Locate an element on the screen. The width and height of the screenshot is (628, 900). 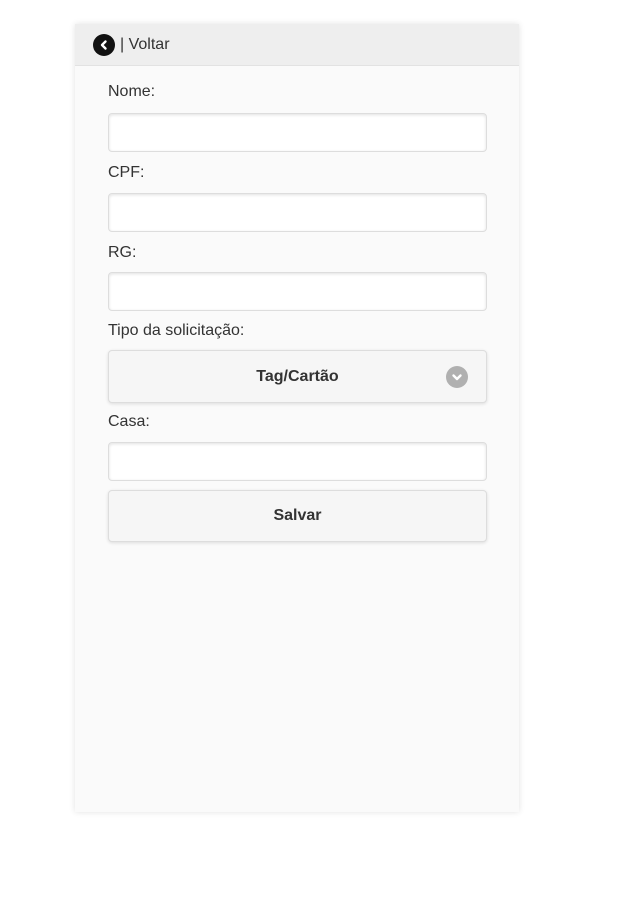
casa-label: Casa: is located at coordinates (129, 421).